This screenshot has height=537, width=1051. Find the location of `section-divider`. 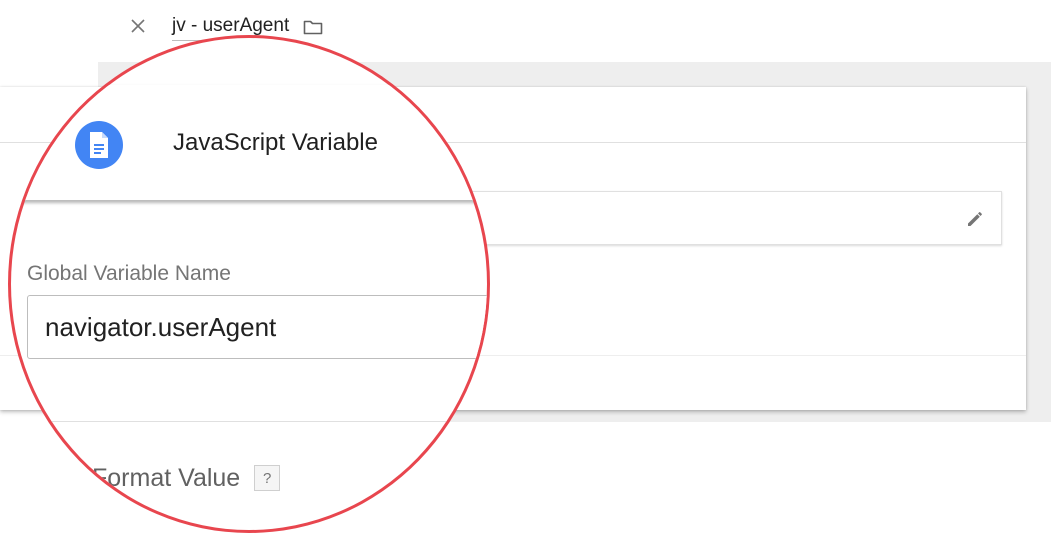

section-divider is located at coordinates (249, 421).